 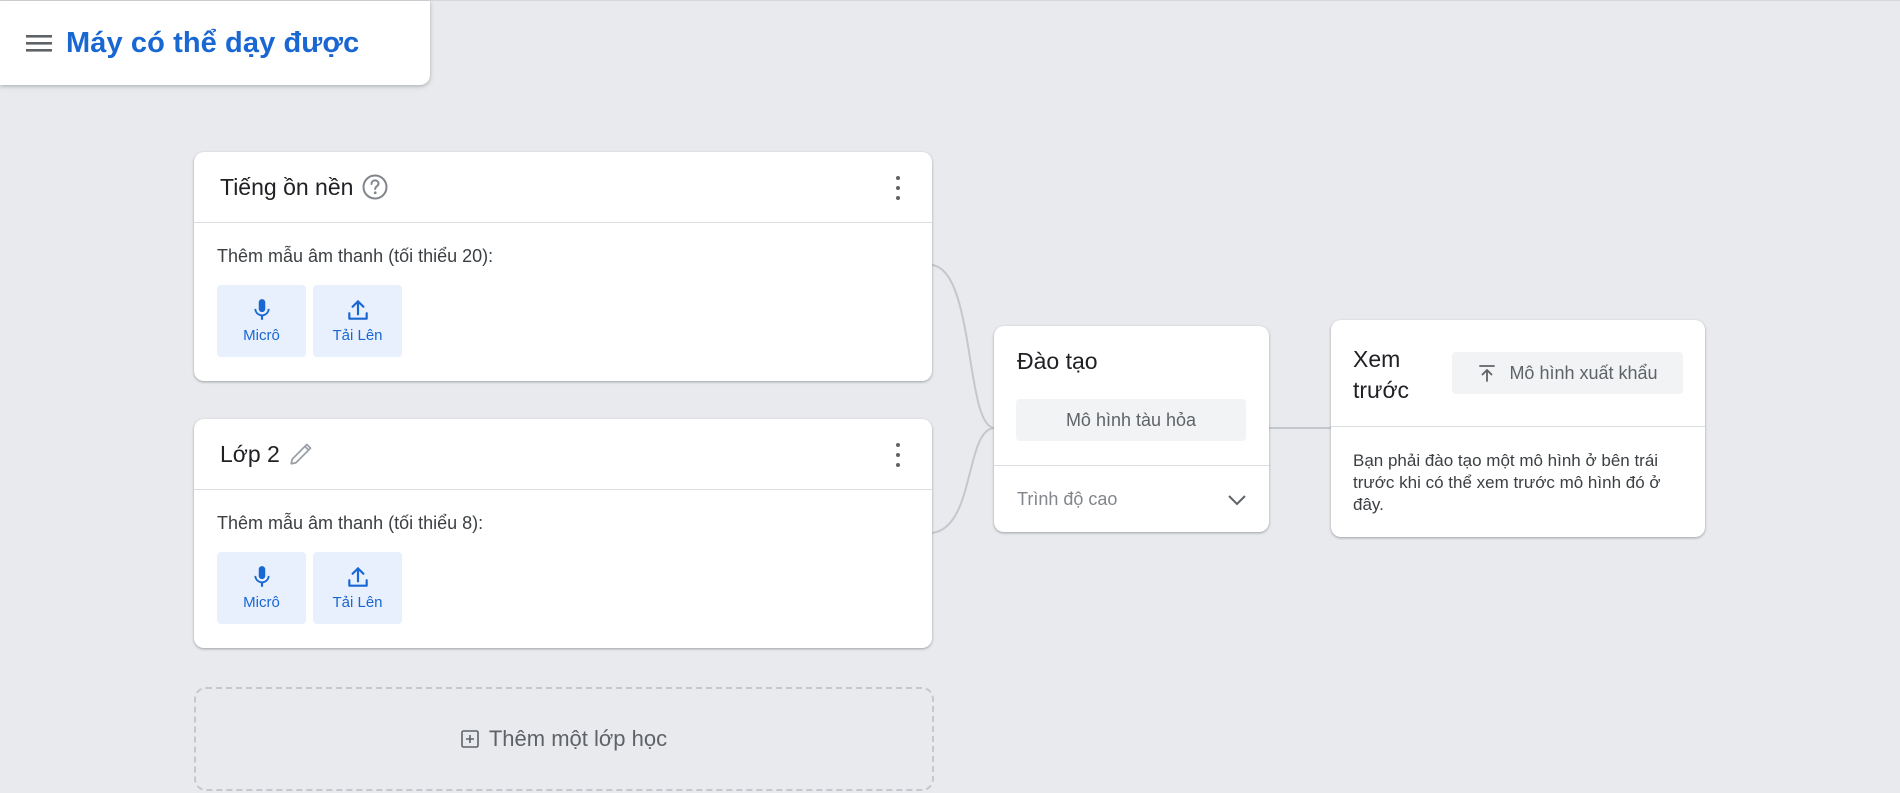 What do you see at coordinates (375, 187) in the screenshot?
I see `help-icon` at bounding box center [375, 187].